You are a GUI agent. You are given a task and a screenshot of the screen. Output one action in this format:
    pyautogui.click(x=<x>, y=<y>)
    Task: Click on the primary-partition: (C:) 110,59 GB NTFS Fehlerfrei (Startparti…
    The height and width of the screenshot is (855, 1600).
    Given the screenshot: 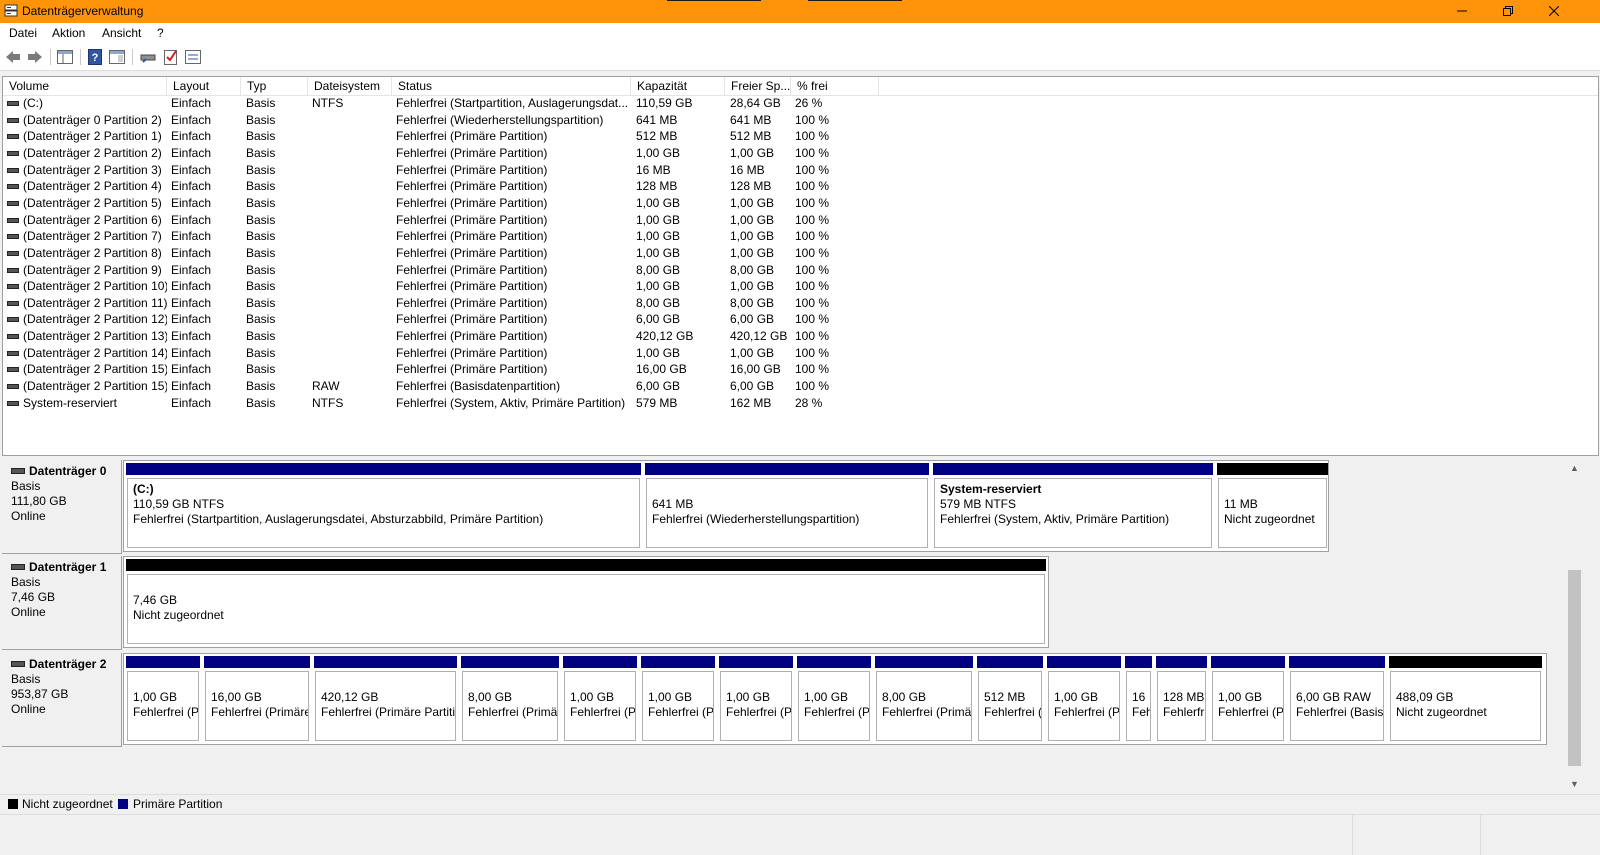 What is the action you would take?
    pyautogui.click(x=383, y=506)
    